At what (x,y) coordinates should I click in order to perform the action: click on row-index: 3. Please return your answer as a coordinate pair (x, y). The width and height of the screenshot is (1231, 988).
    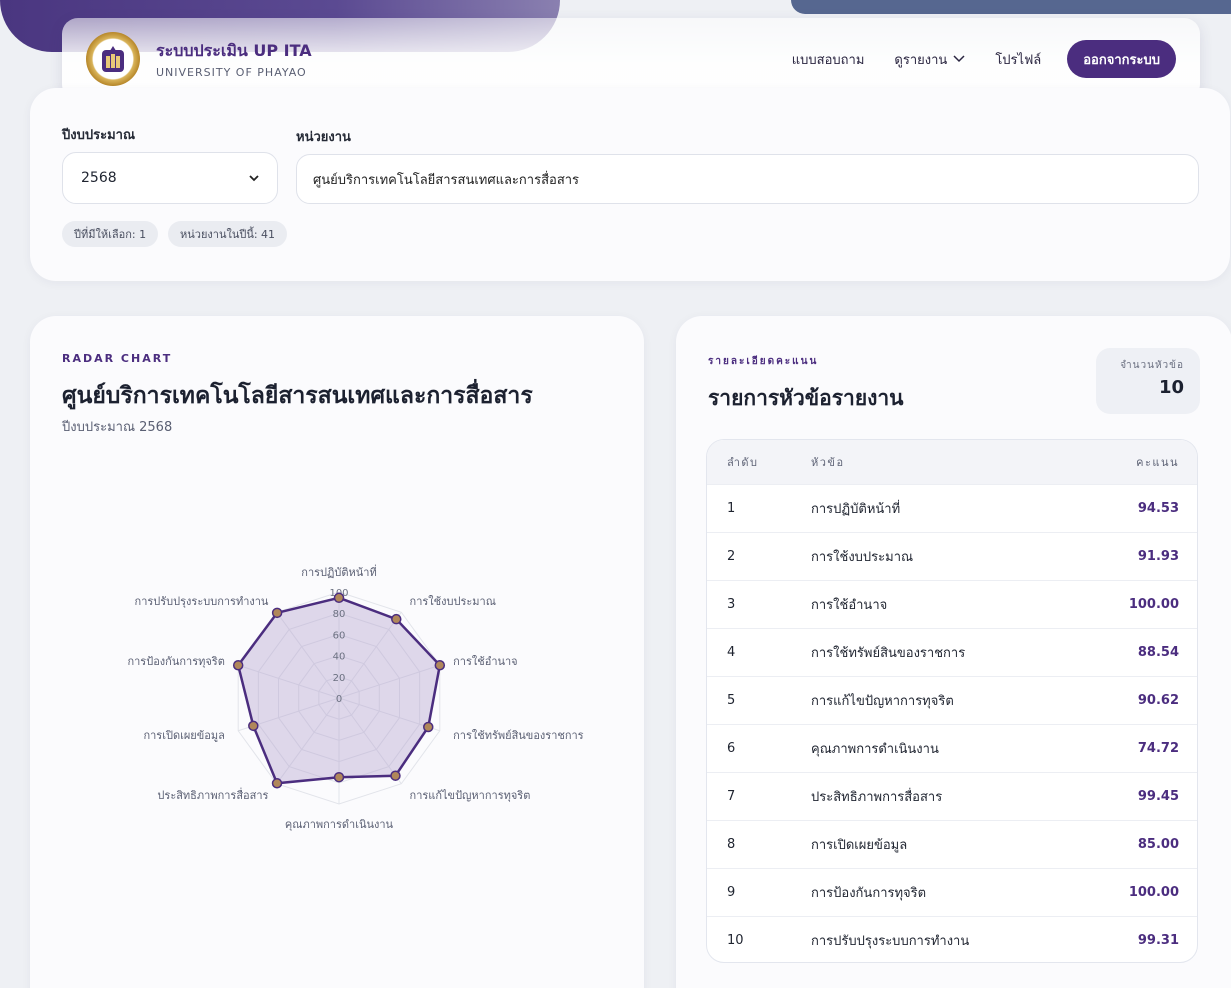
    Looking at the image, I should click on (731, 604).